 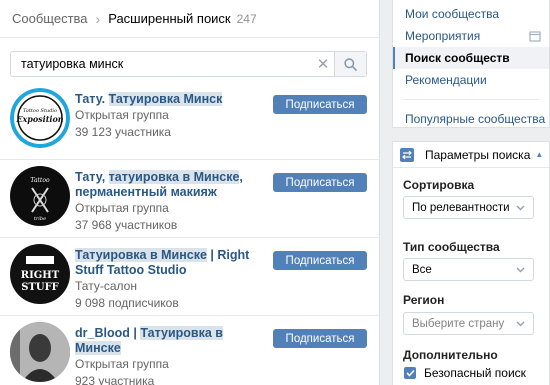 I want to click on result-type: Тату-салон, so click(x=106, y=286).